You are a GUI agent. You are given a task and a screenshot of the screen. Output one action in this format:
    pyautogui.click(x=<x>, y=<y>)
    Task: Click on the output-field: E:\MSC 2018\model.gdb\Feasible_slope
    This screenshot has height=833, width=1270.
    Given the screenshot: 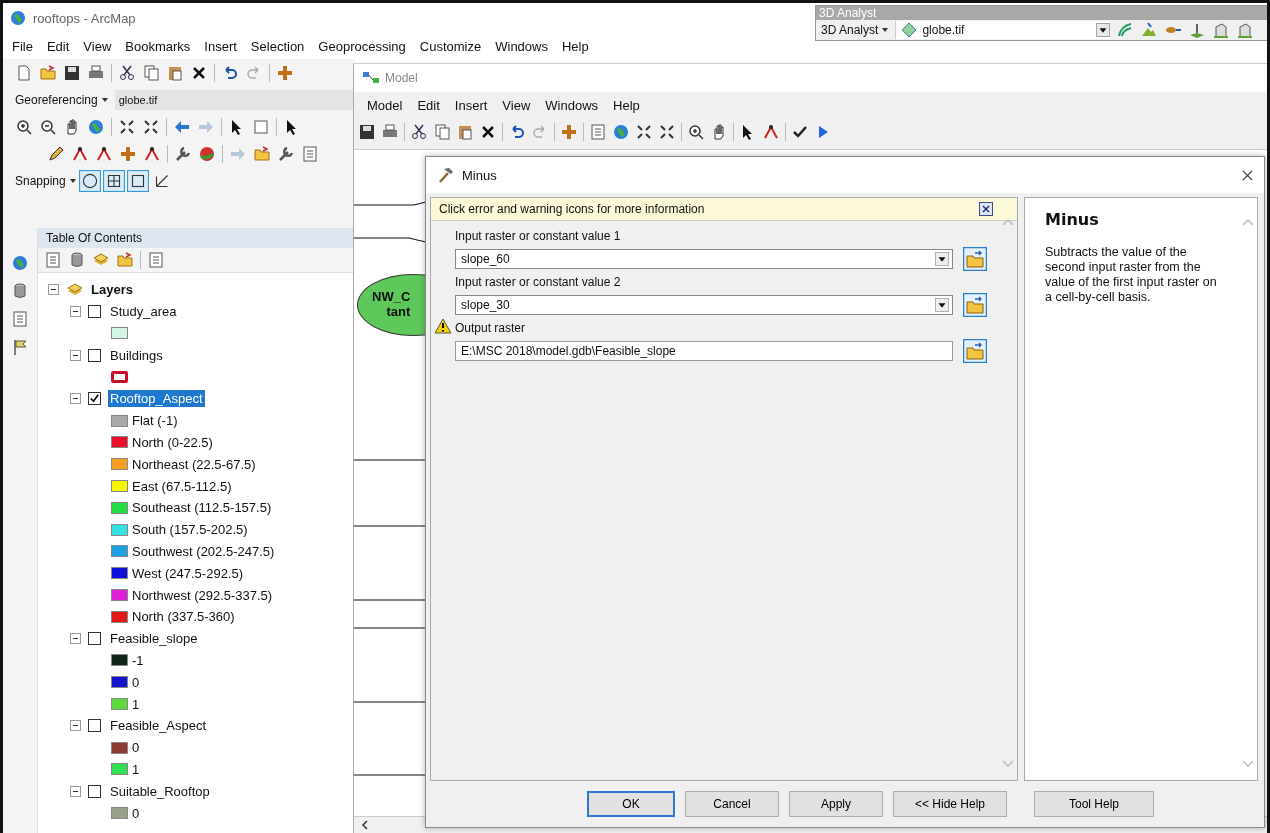 What is the action you would take?
    pyautogui.click(x=704, y=351)
    